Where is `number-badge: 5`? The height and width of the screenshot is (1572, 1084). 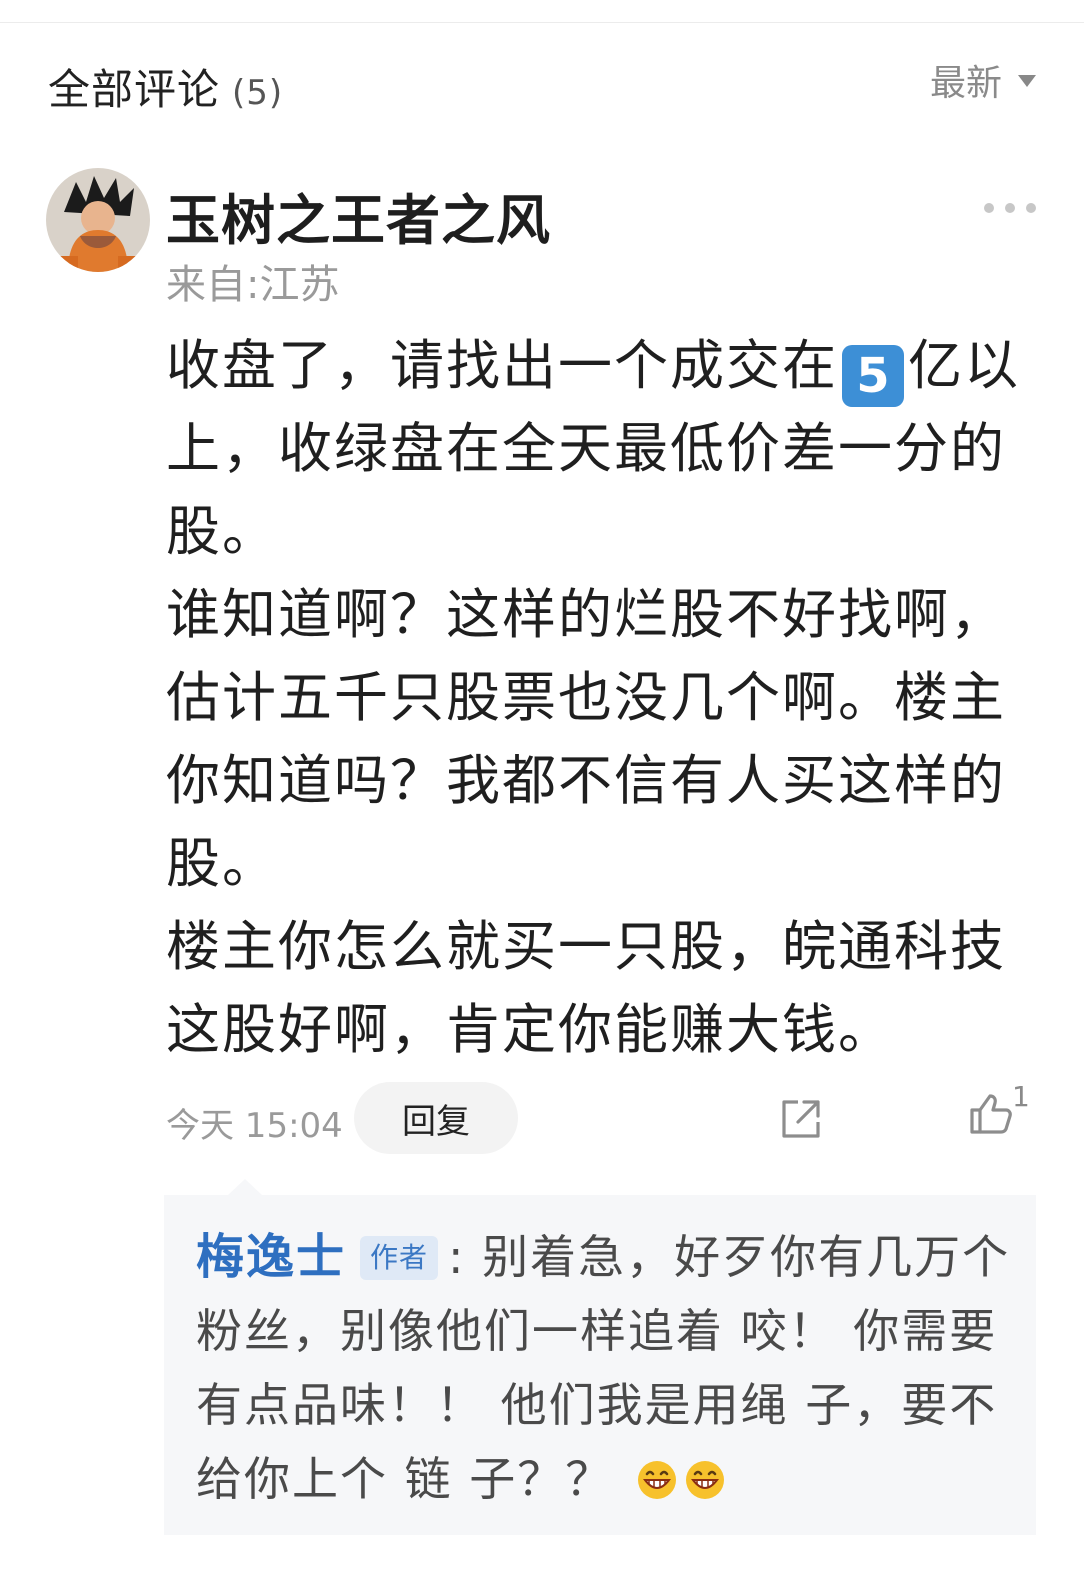
number-badge: 5 is located at coordinates (873, 376).